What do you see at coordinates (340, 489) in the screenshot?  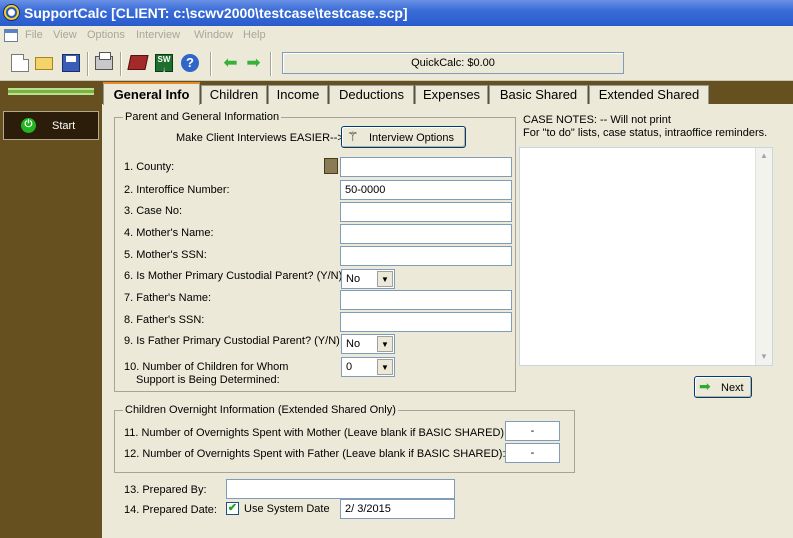 I see `prepared-by-field` at bounding box center [340, 489].